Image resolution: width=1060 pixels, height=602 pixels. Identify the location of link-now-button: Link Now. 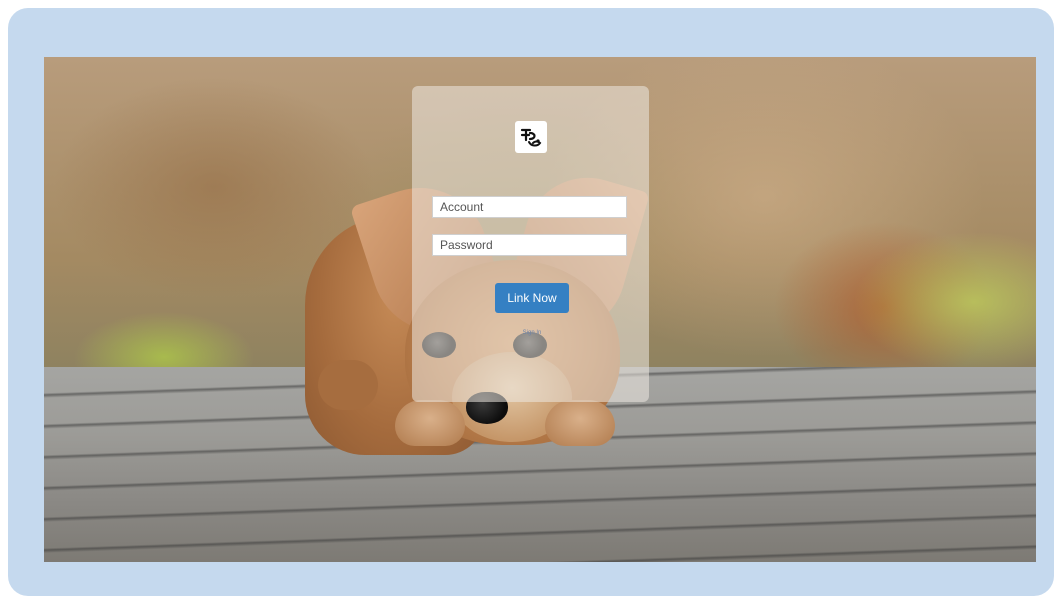
(532, 298).